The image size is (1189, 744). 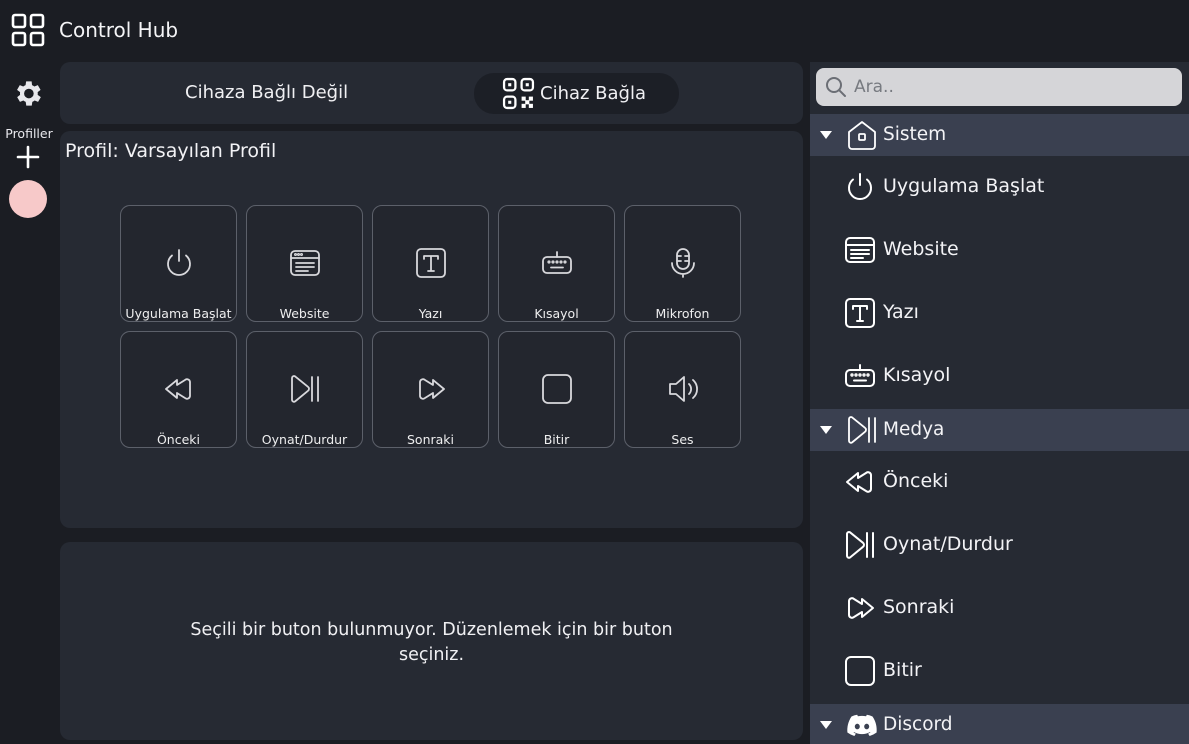 I want to click on action-item-label: Yazı, so click(x=901, y=312).